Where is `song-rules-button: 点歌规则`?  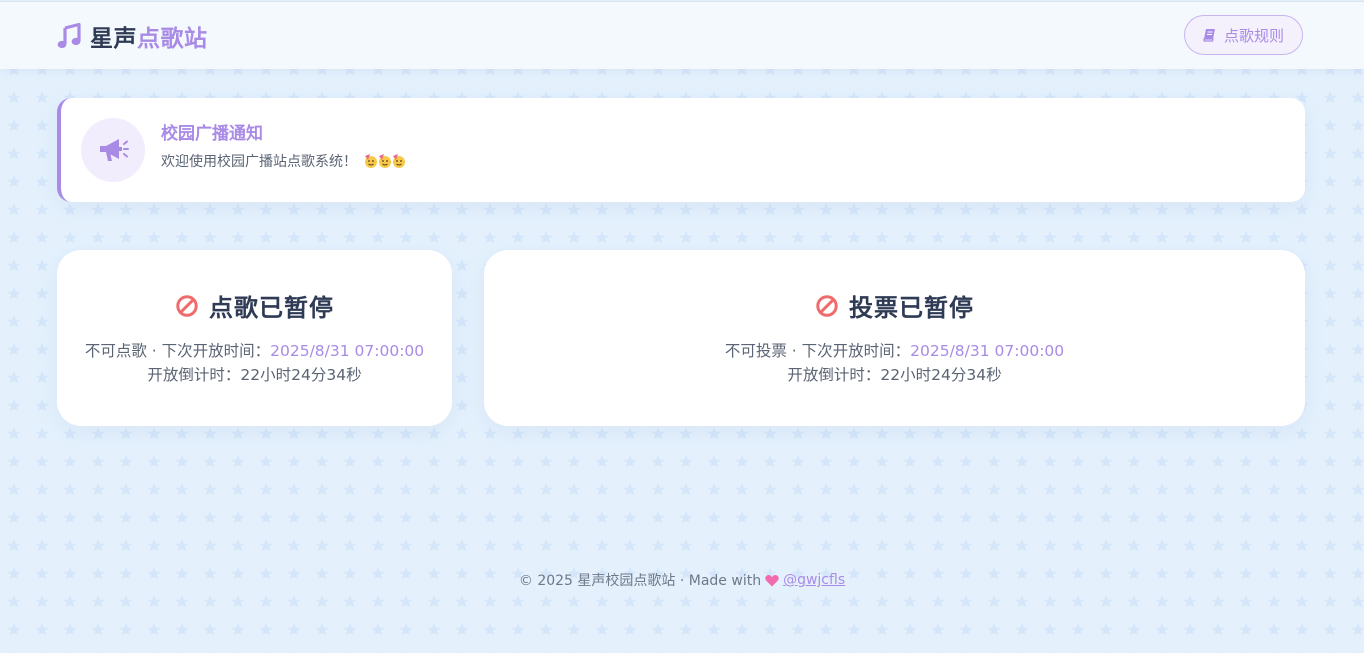 song-rules-button: 点歌规则 is located at coordinates (1243, 35).